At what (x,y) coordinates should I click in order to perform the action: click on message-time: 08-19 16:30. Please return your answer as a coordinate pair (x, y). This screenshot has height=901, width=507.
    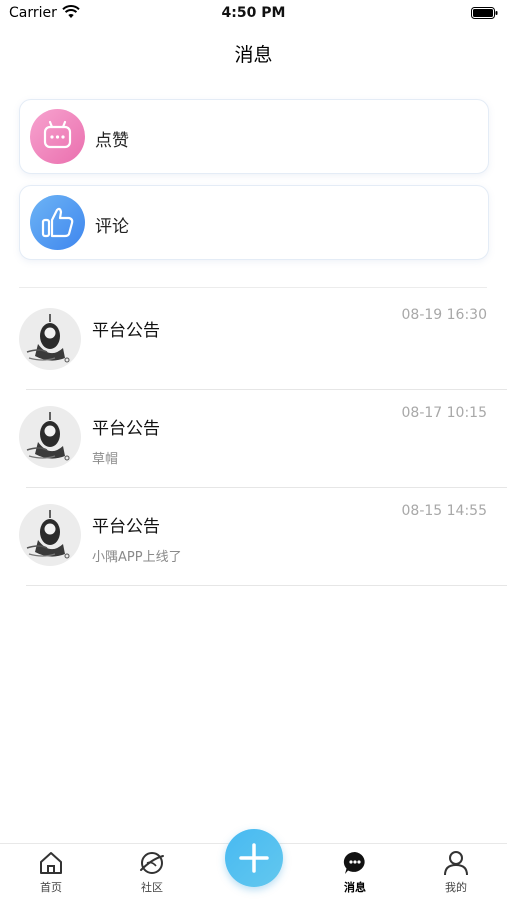
    Looking at the image, I should click on (444, 315).